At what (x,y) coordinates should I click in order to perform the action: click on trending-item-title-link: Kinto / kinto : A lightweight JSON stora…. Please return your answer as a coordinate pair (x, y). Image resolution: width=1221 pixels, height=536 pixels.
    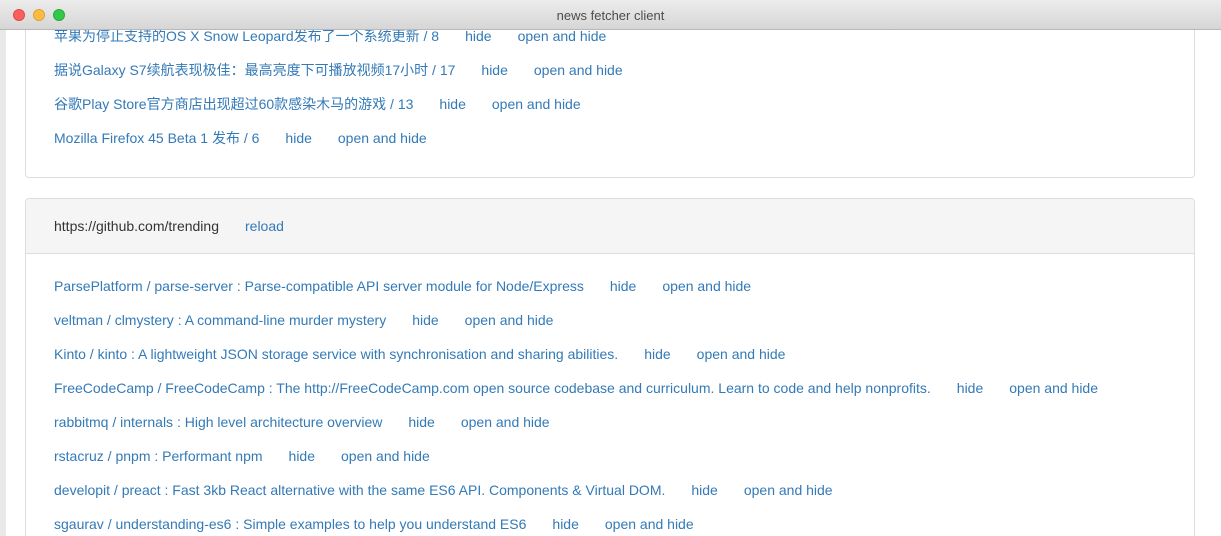
    Looking at the image, I should click on (336, 354).